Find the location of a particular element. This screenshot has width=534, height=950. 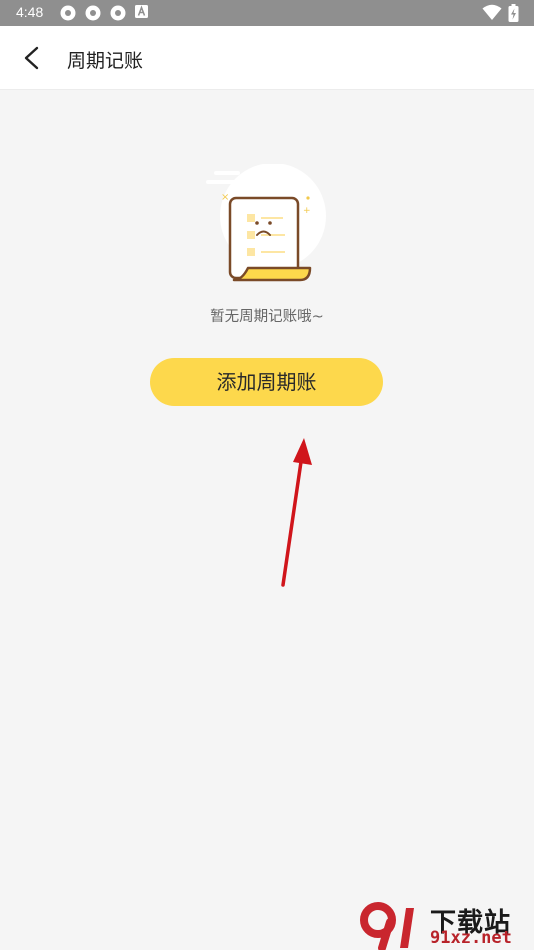

red-arrow-annotation is located at coordinates (296, 512).